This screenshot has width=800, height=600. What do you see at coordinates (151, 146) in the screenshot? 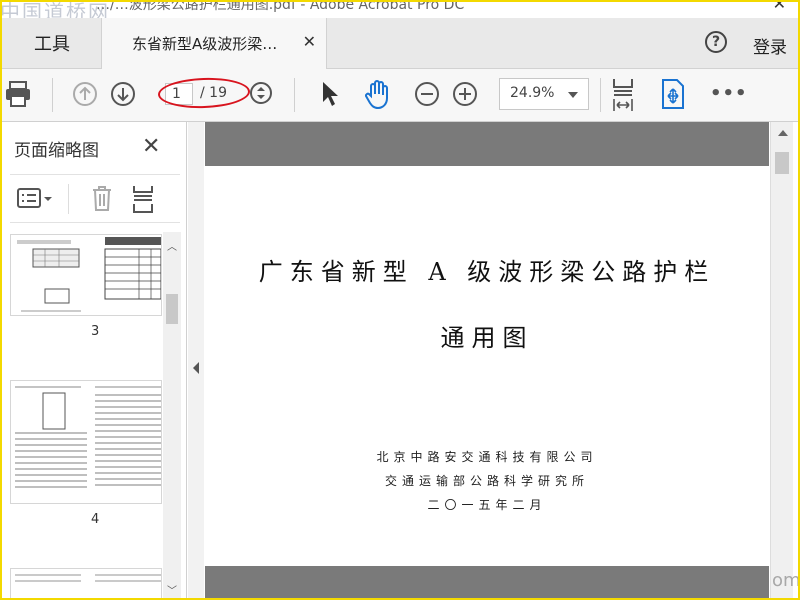
I see `close-panel-icon: ✕` at bounding box center [151, 146].